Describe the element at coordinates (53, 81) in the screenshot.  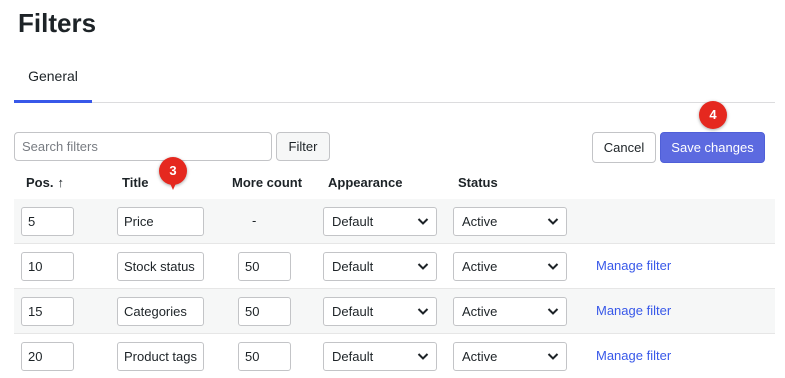
I see `tab-general: General` at that location.